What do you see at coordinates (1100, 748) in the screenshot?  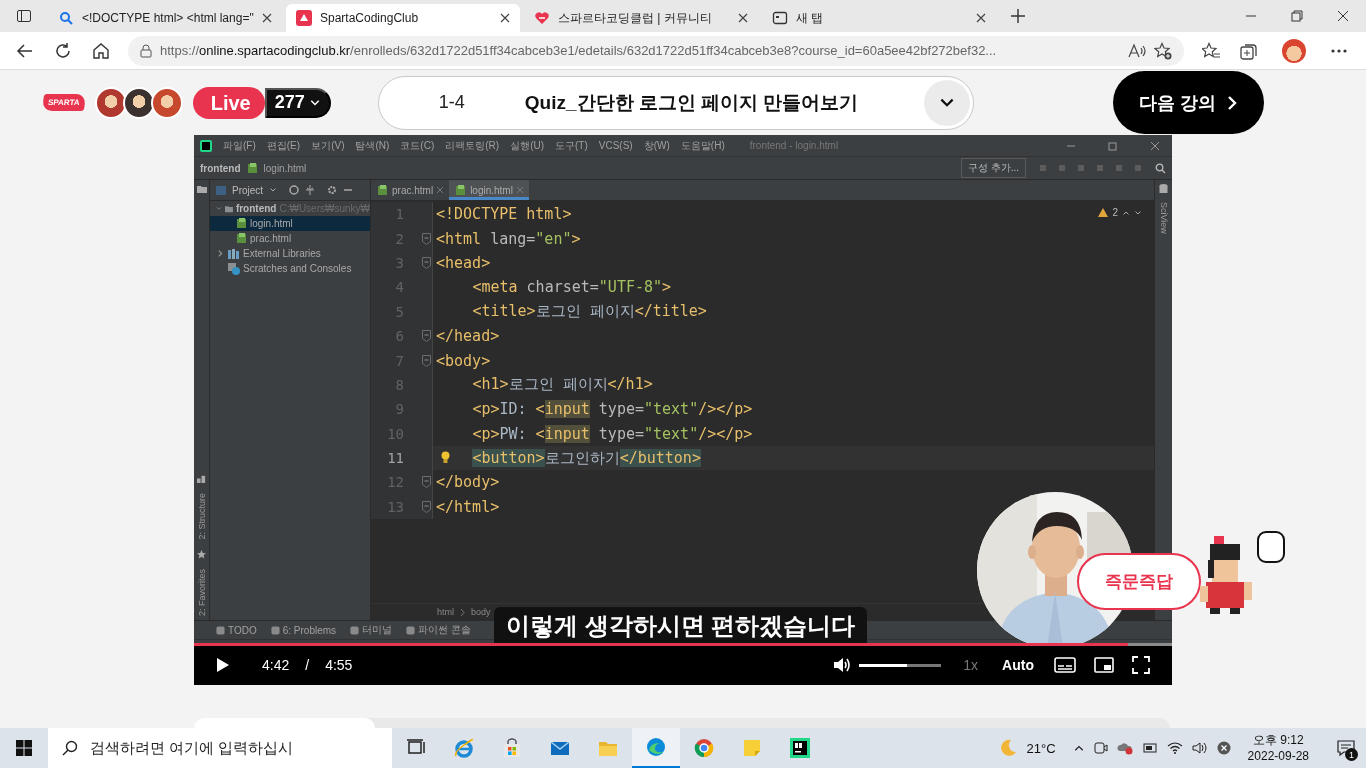 I see `camera-icon` at bounding box center [1100, 748].